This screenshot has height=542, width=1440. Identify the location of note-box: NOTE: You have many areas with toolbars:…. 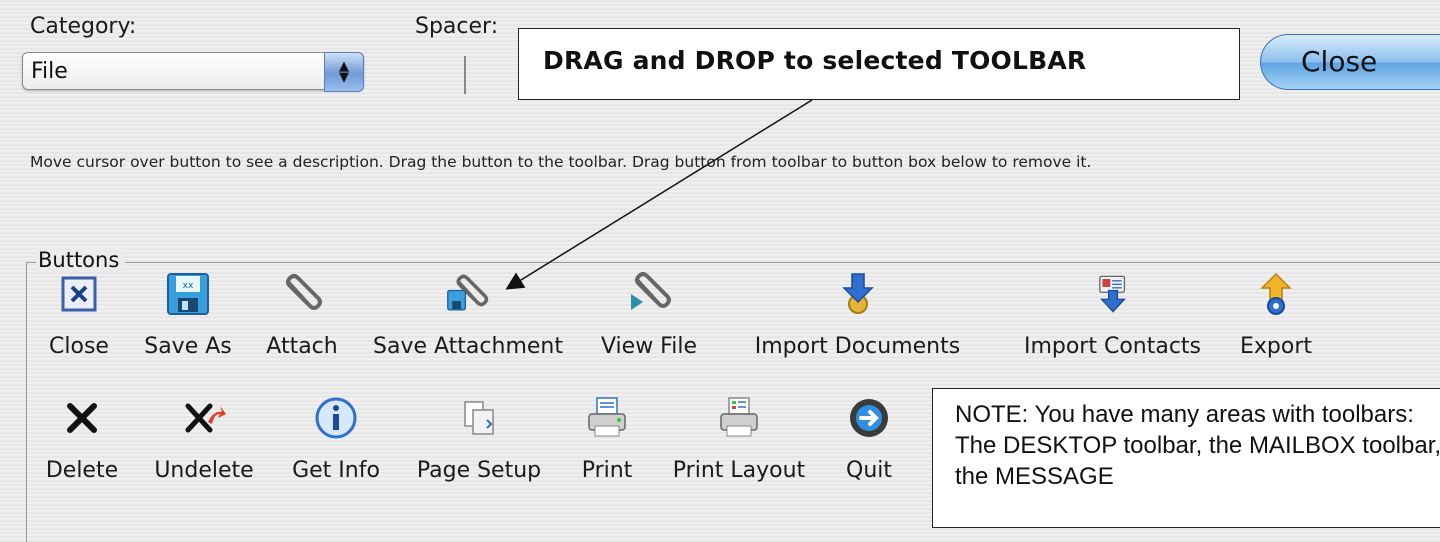
(1186, 458).